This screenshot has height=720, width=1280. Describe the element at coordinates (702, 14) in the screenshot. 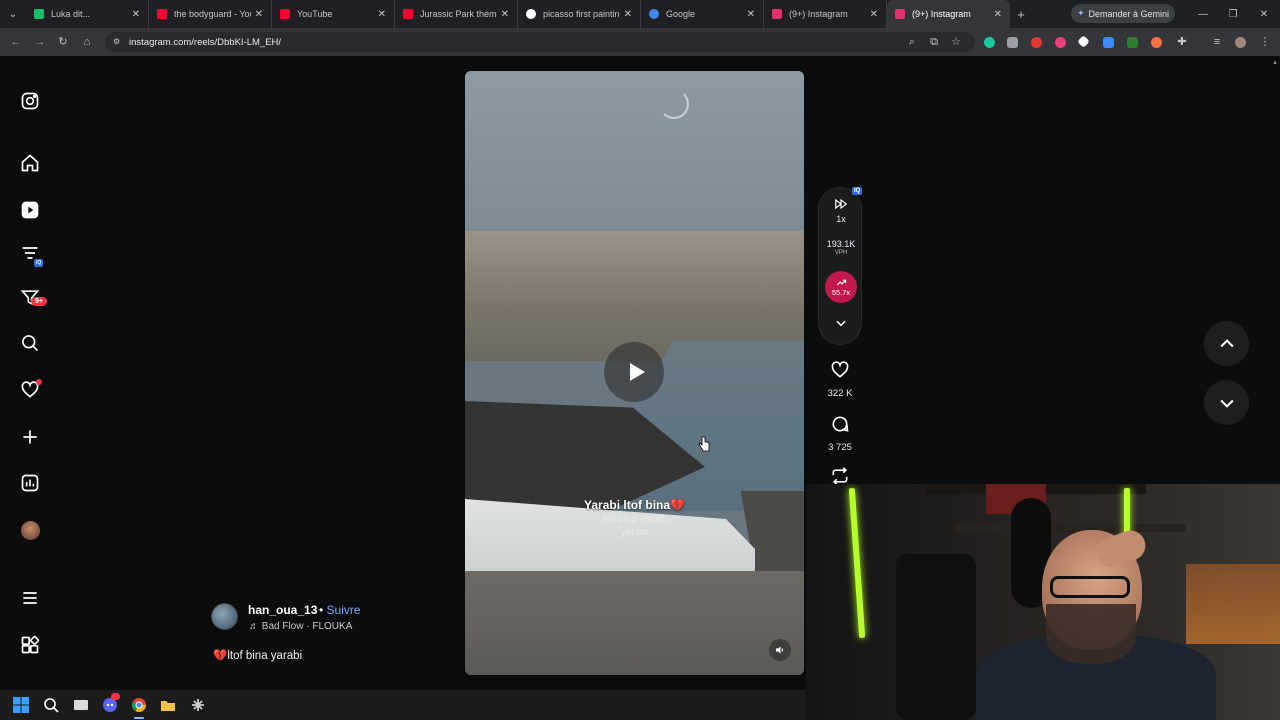

I see `tab-5: Google ✕` at that location.